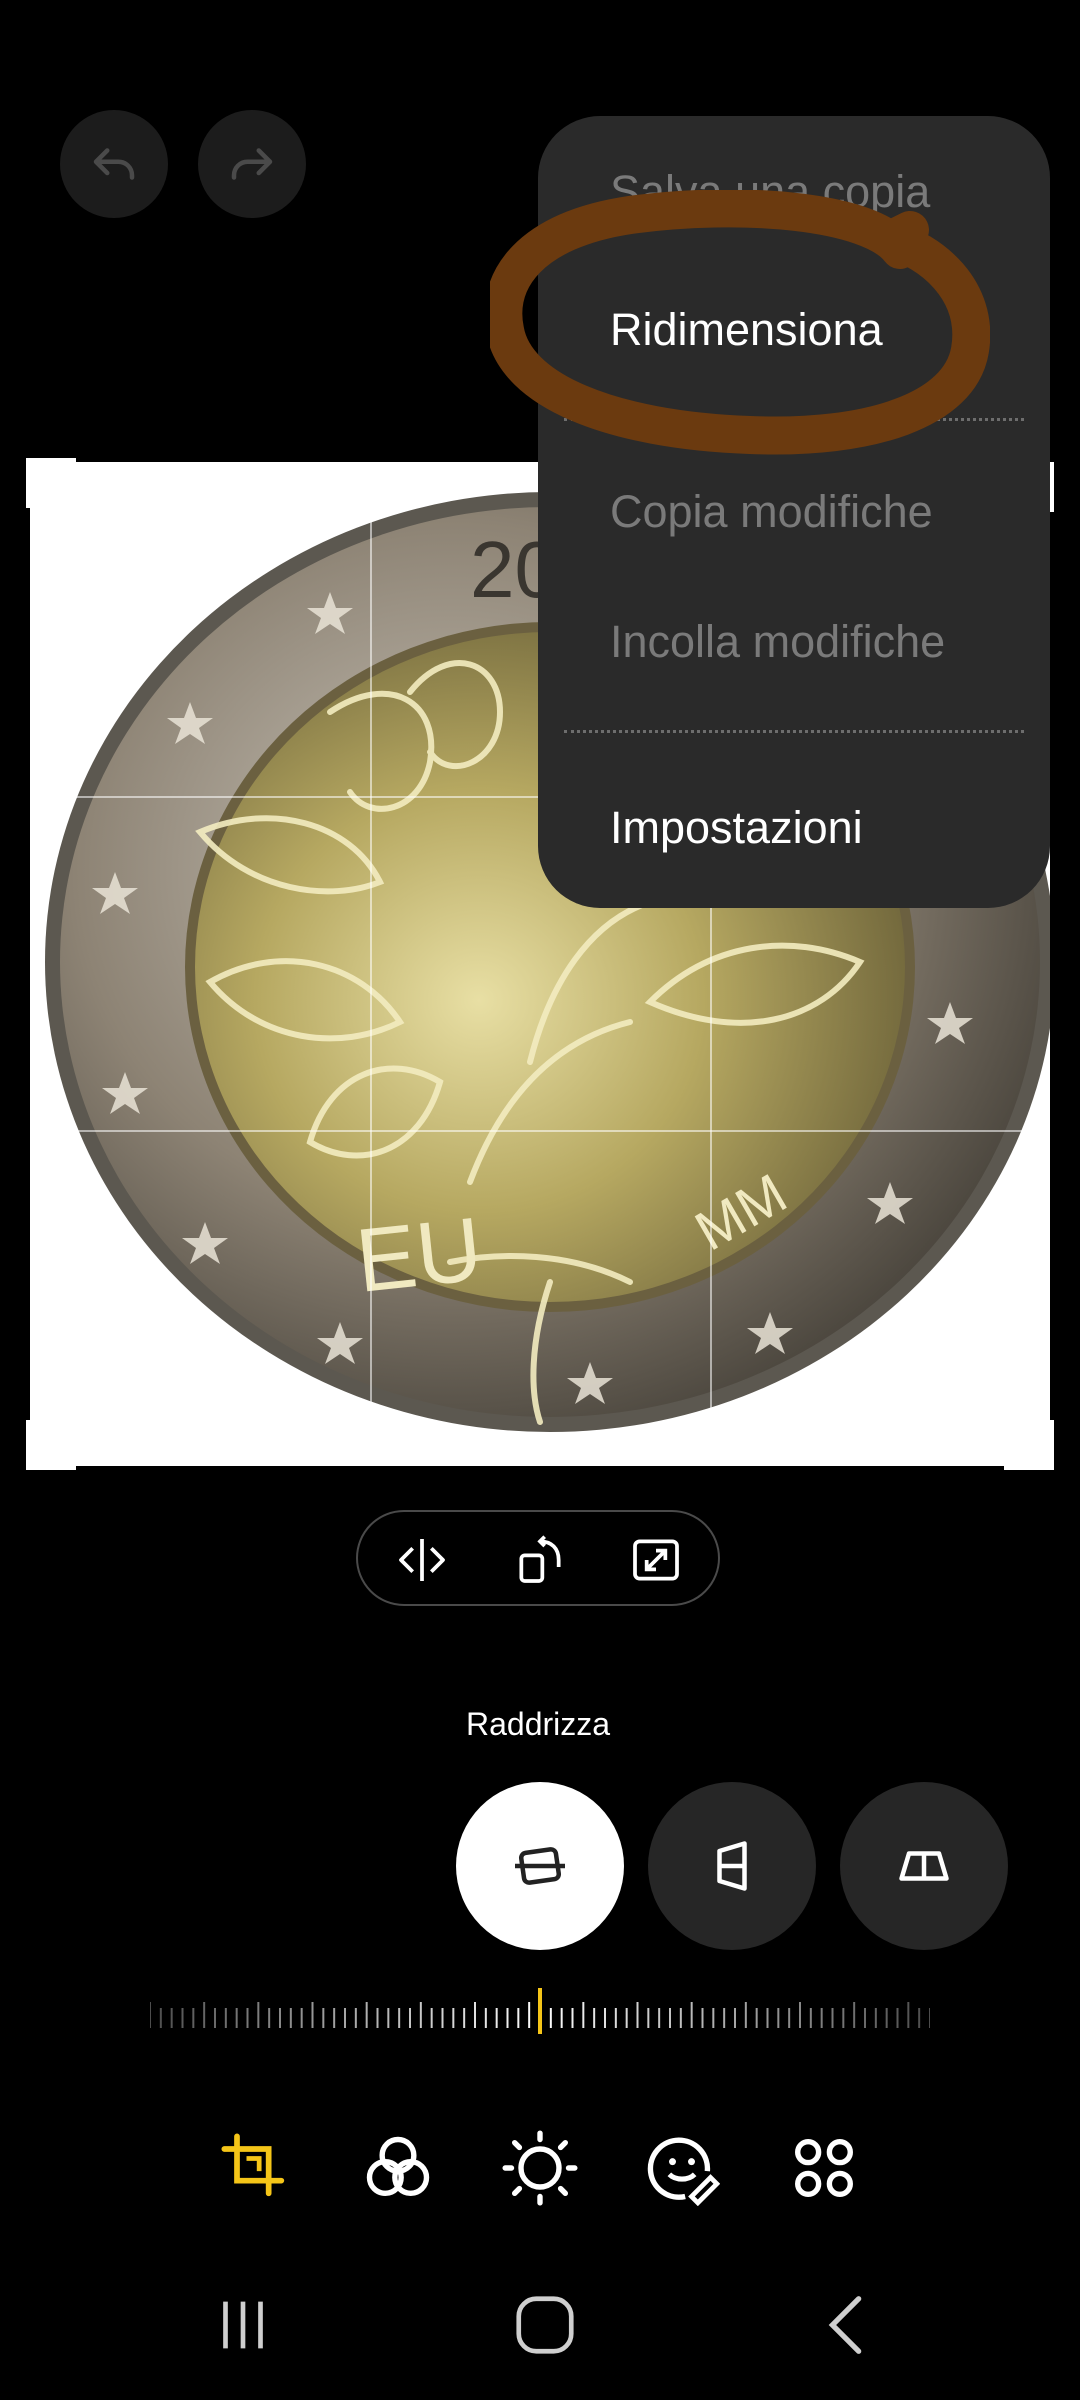  I want to click on undo-arrow-icon, so click(114, 164).